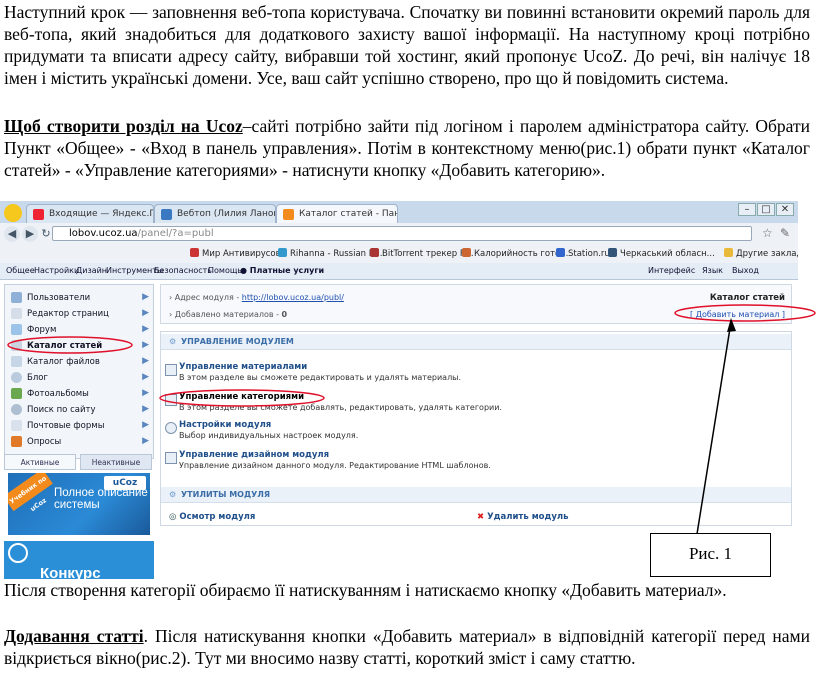 The height and width of the screenshot is (693, 816). I want to click on sidebar-item-search: Поиск по сайту ▶, so click(79, 410).